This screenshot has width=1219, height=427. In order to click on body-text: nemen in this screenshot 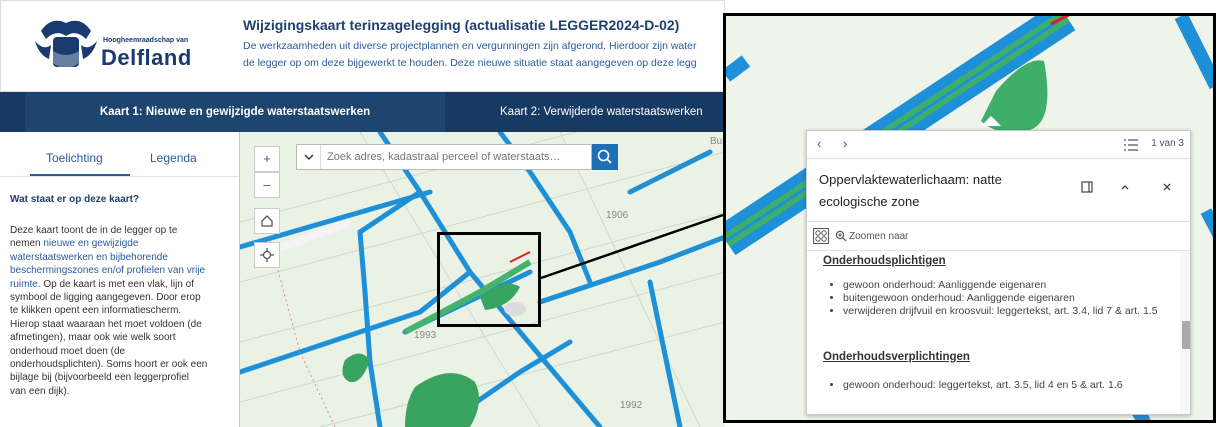, I will do `click(25, 244)`.